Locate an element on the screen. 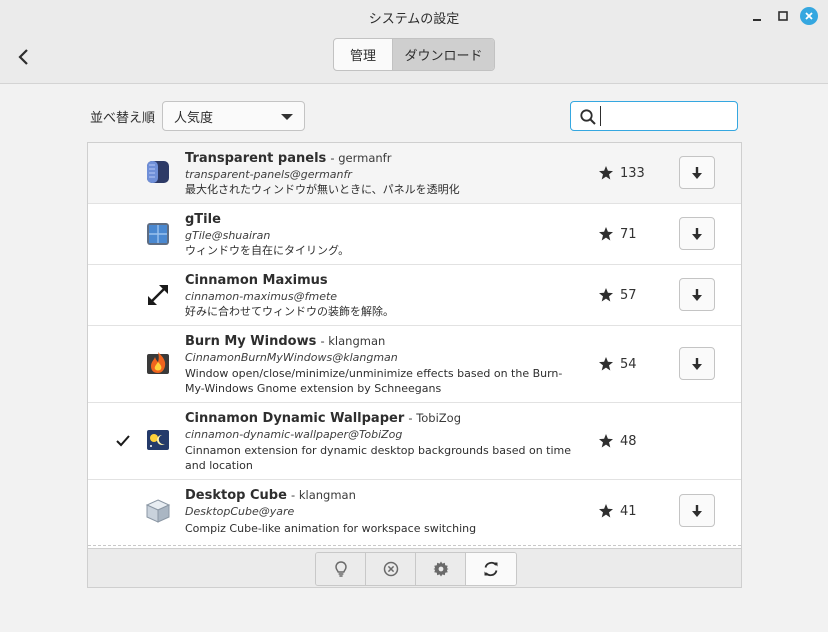  sort-label: 並べ替え順 is located at coordinates (123, 118).